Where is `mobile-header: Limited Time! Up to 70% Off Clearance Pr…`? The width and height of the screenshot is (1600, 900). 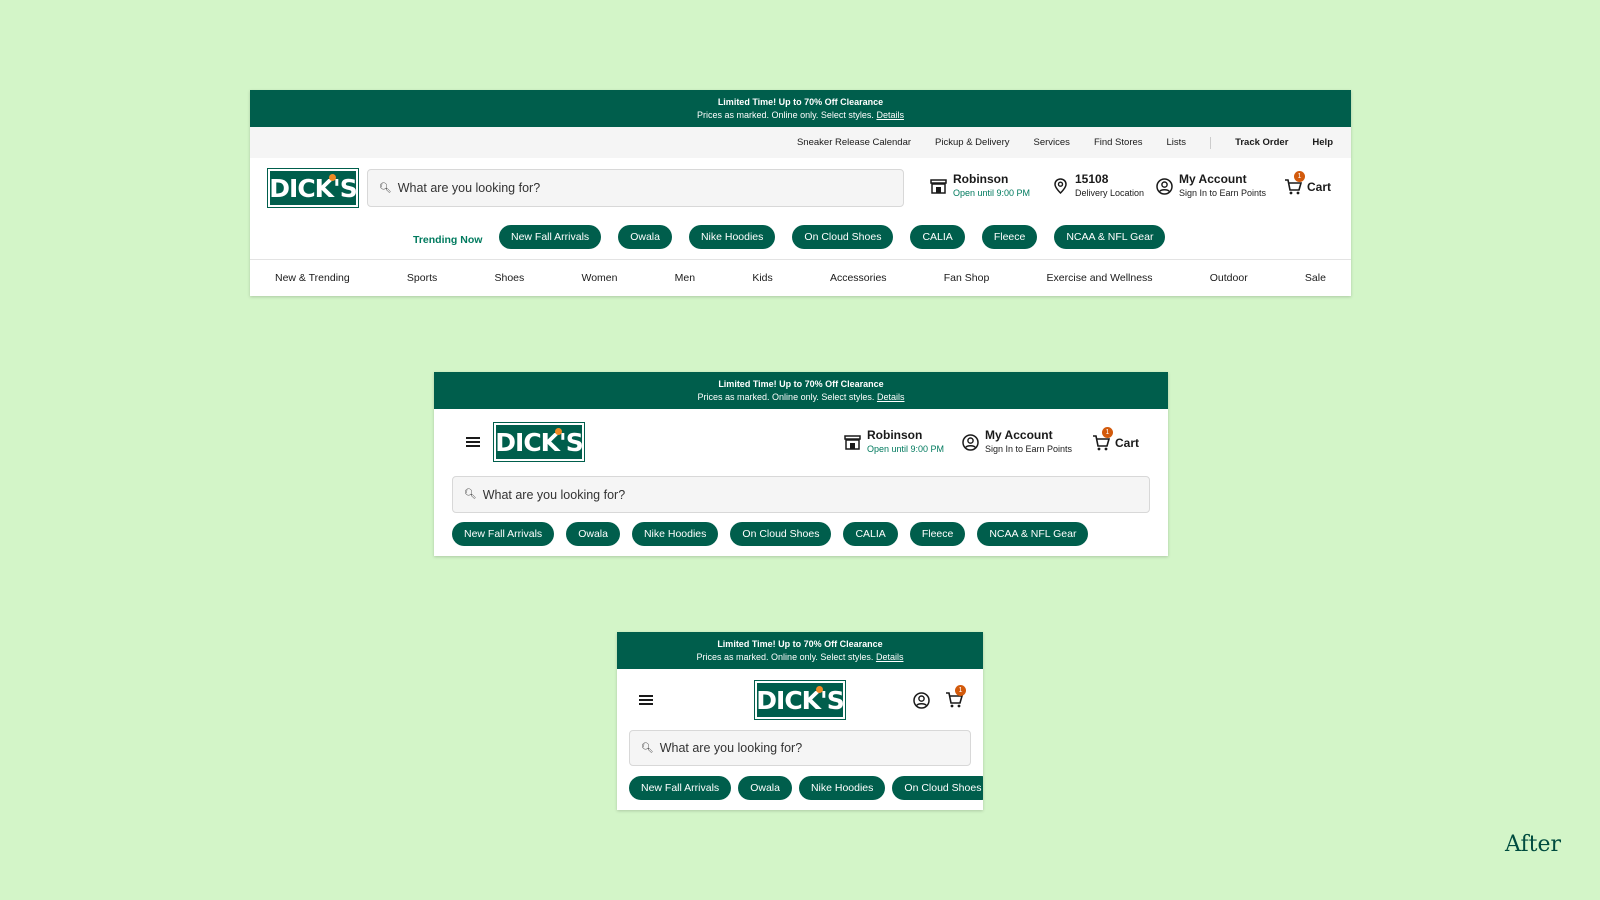
mobile-header: Limited Time! Up to 70% Off Clearance Pr… is located at coordinates (800, 721).